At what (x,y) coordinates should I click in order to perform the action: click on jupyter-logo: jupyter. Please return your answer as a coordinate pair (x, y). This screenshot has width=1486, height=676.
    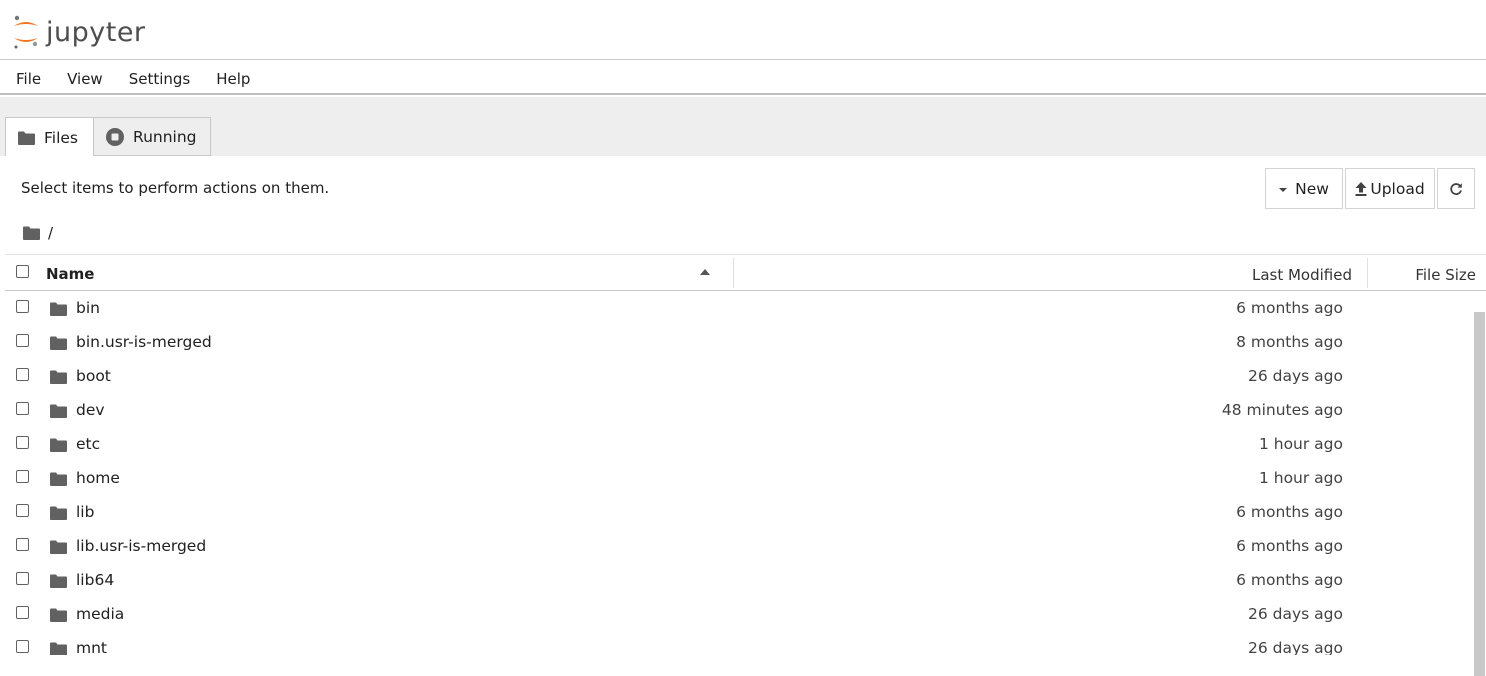
    Looking at the image, I should click on (79, 32).